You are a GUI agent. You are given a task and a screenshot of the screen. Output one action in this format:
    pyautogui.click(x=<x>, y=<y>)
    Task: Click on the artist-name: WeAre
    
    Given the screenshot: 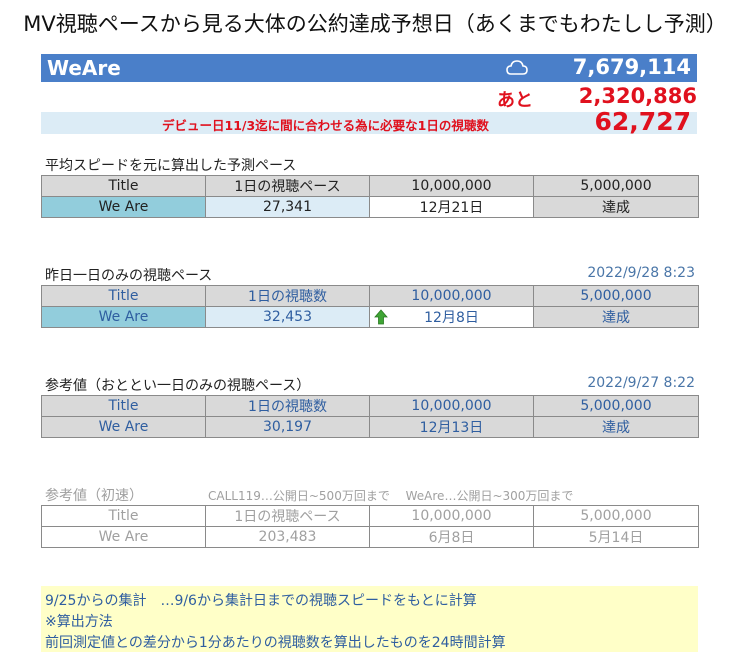 What is the action you would take?
    pyautogui.click(x=84, y=68)
    